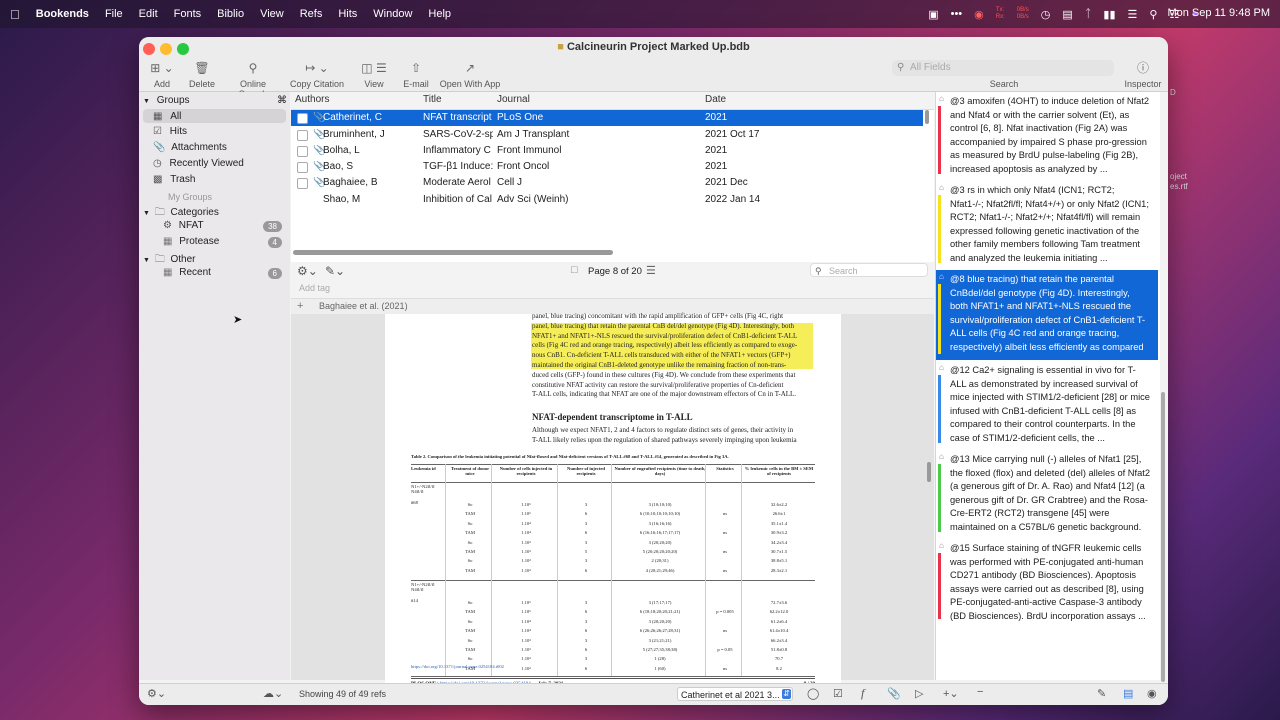 The width and height of the screenshot is (1280, 720). What do you see at coordinates (660, 561) in the screenshot?
I see `pdf-table-cell: 2 (20;31)` at bounding box center [660, 561].